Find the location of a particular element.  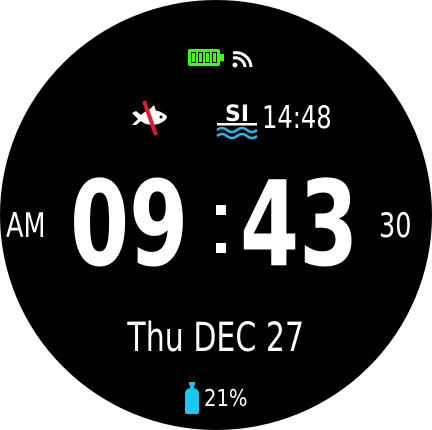

minutes-digits: 43 is located at coordinates (299, 224).